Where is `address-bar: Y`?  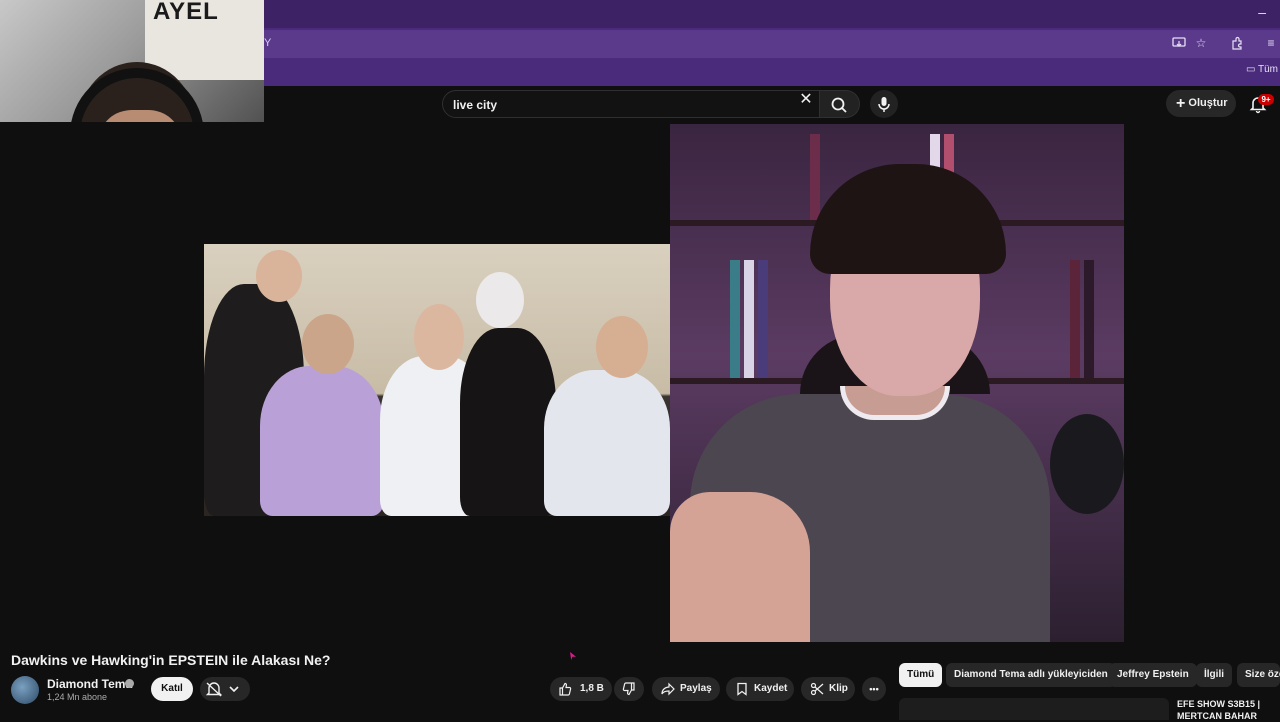 address-bar: Y is located at coordinates (772, 44).